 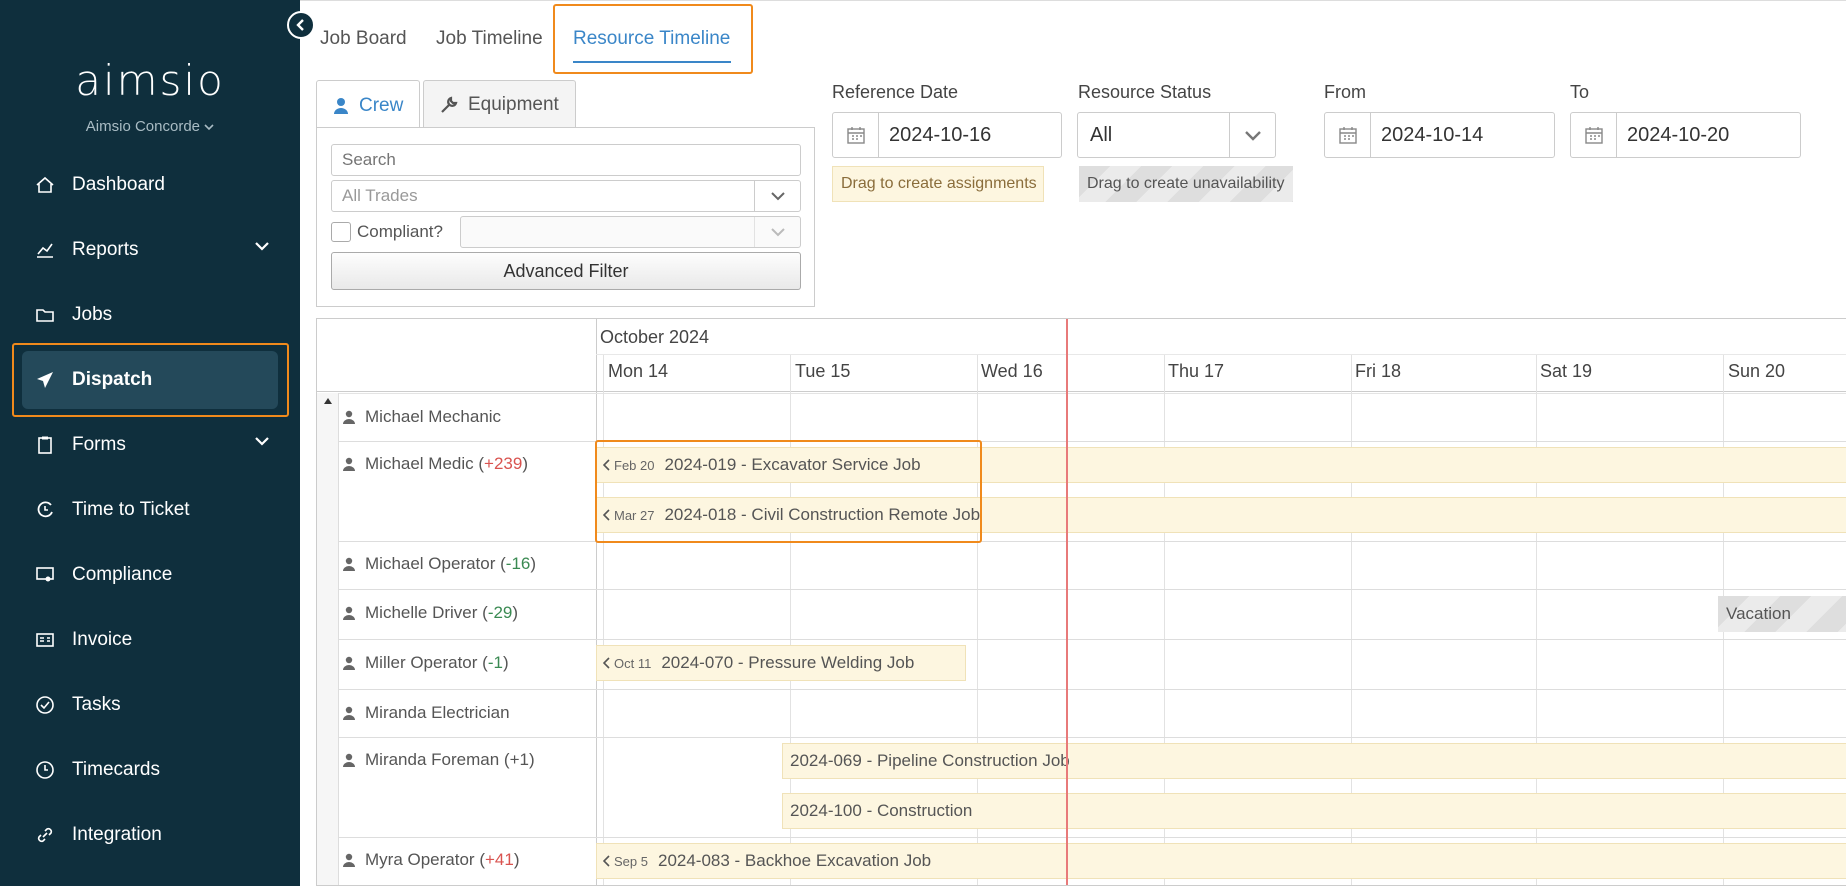 I want to click on tab-crew-label: Crew, so click(x=381, y=105).